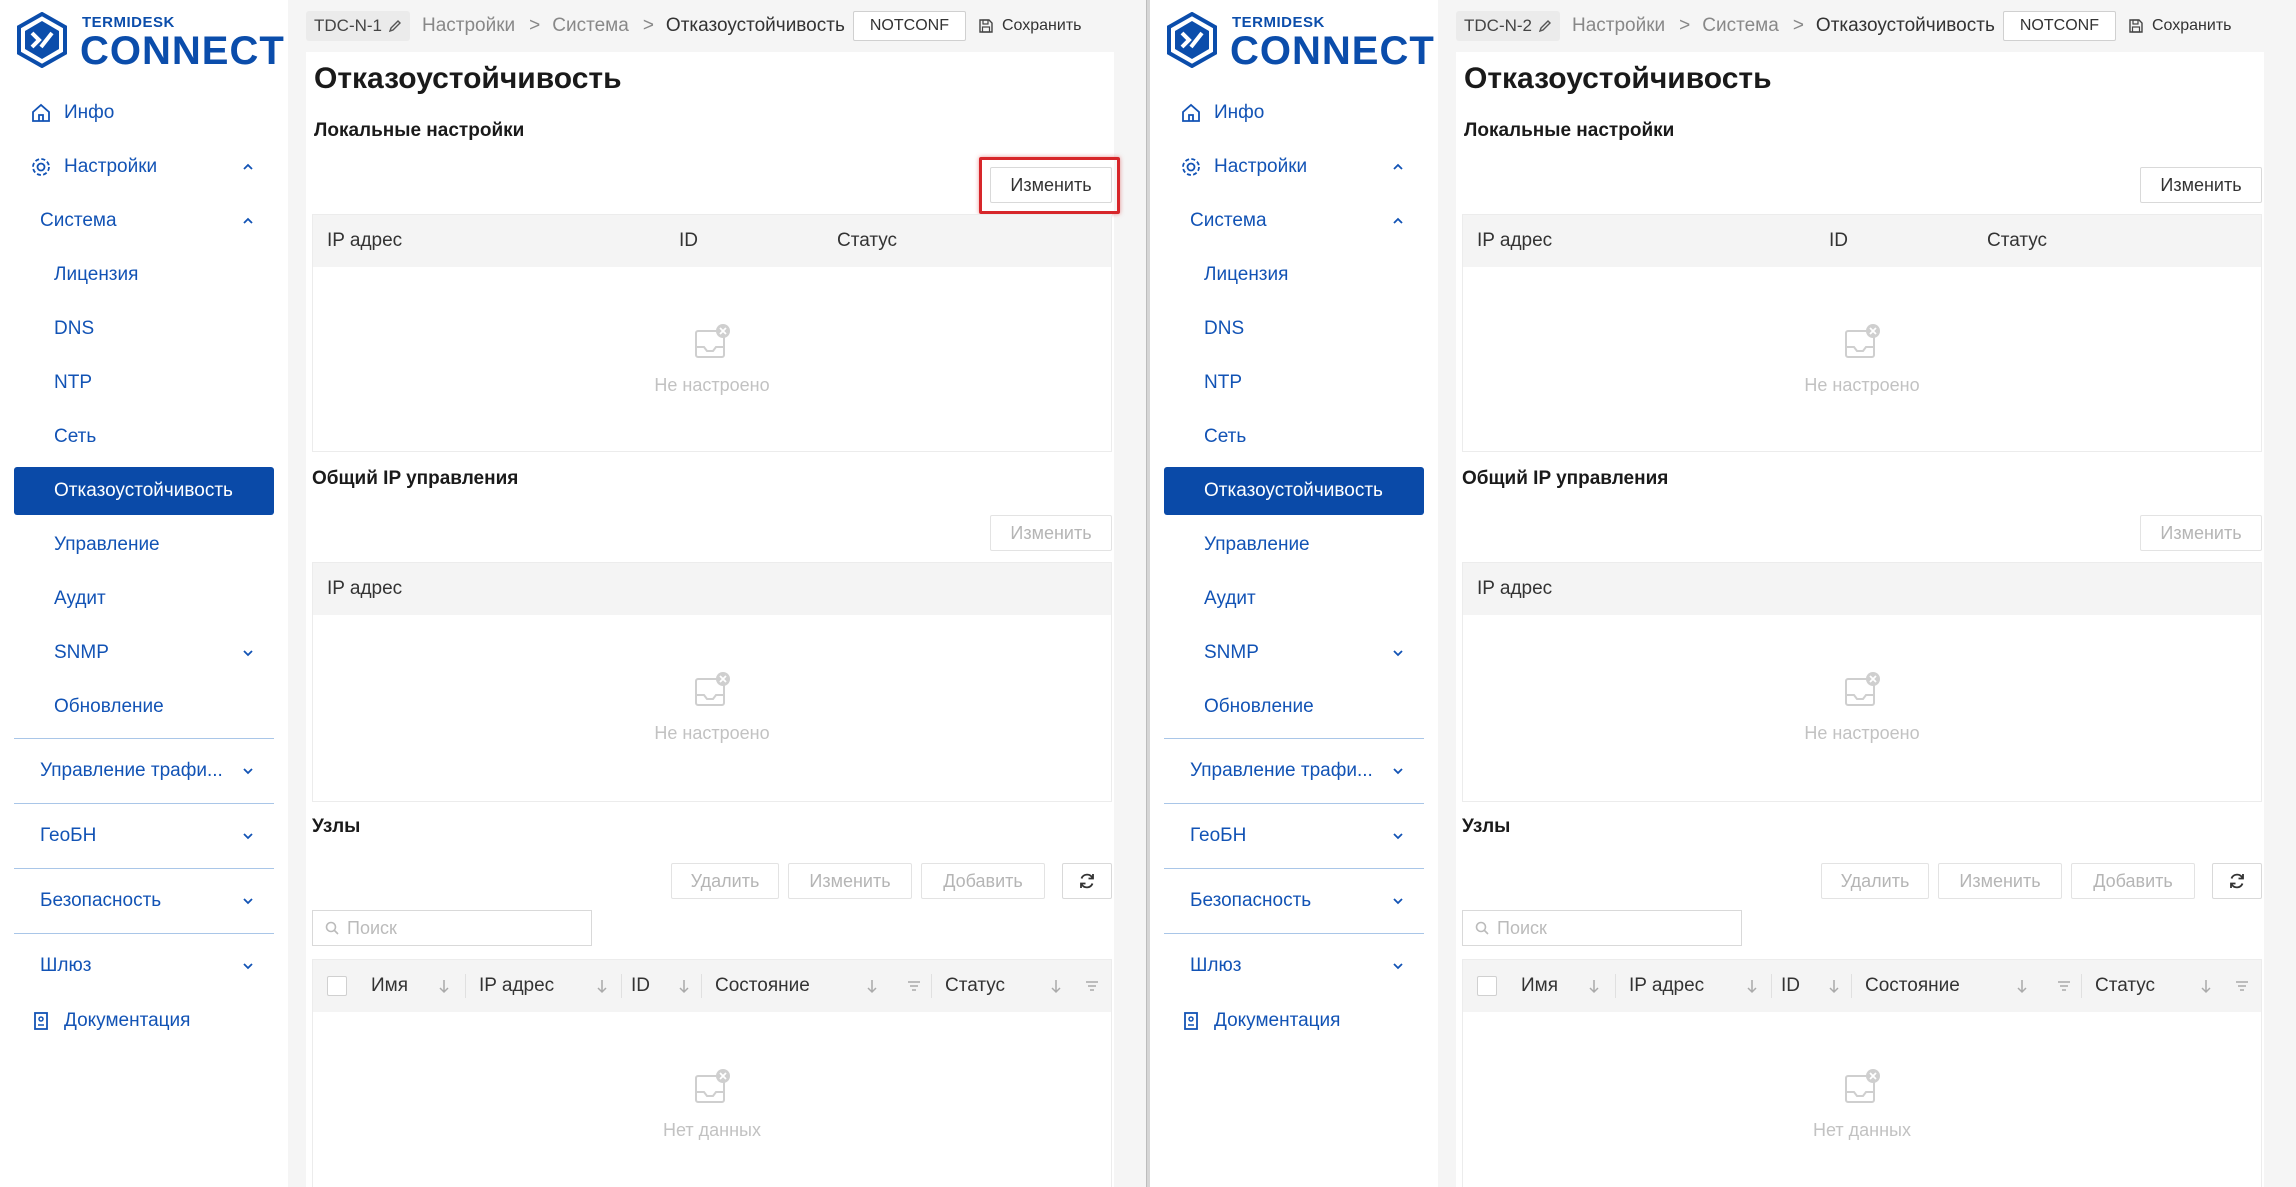 The height and width of the screenshot is (1187, 2296). Describe the element at coordinates (1862, 589) in the screenshot. I see `table-header: IP адрес` at that location.